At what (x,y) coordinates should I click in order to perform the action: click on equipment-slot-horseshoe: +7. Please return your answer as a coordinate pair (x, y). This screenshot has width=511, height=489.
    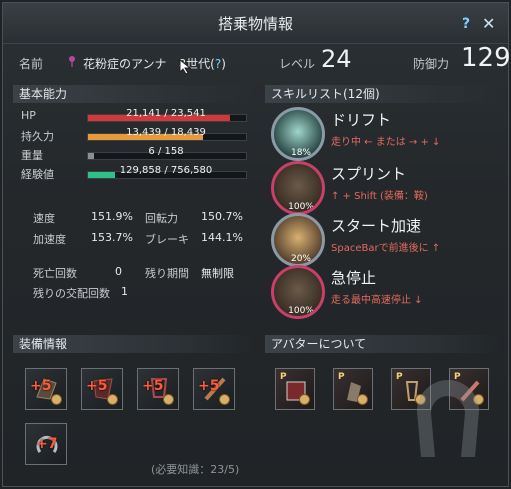
    Looking at the image, I should click on (46, 444).